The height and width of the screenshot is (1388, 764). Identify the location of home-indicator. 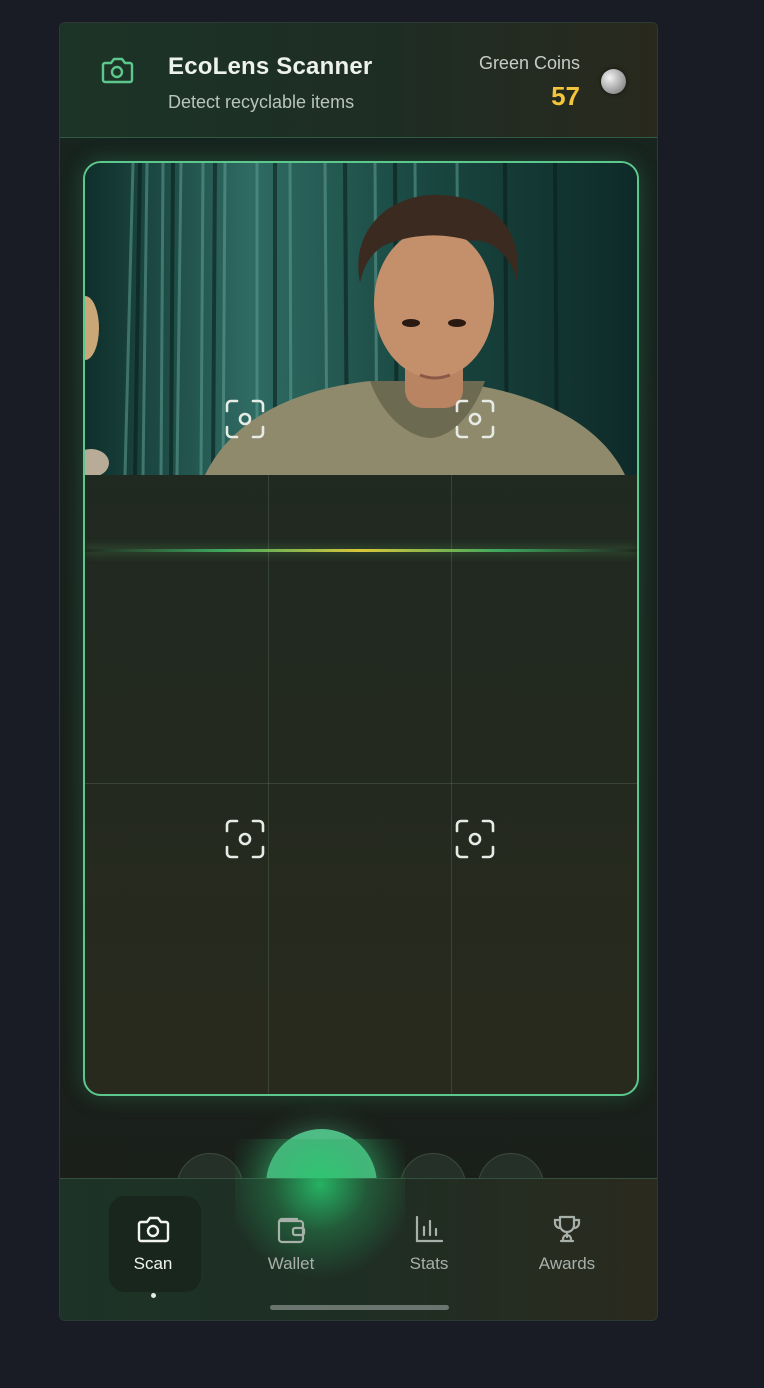
(359, 1307).